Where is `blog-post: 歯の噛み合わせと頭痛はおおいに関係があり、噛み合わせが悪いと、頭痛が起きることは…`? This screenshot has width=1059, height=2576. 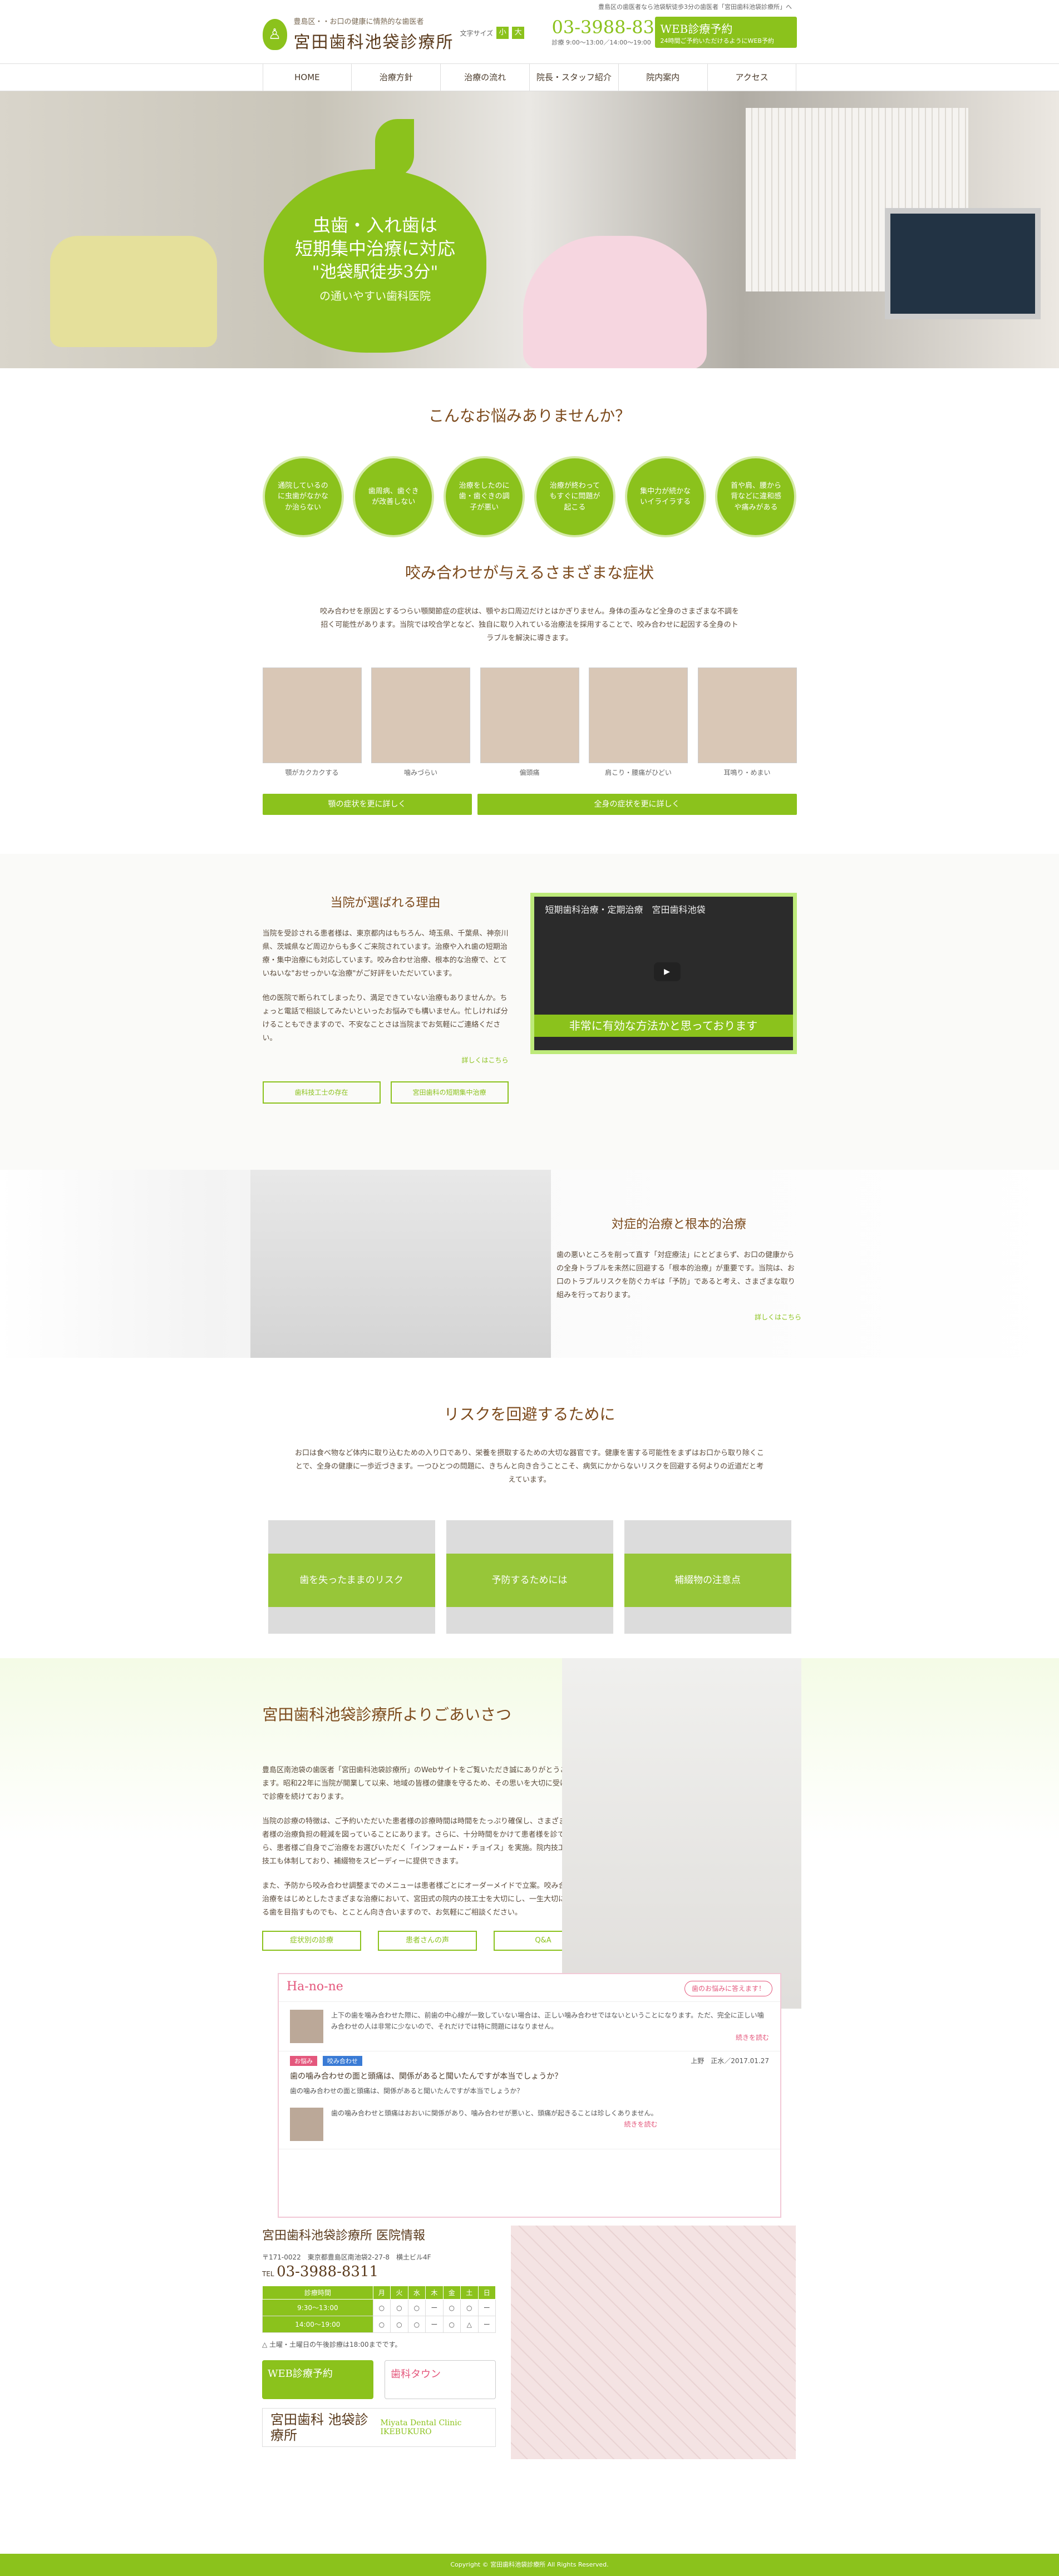 blog-post: 歯の噛み合わせと頭痛はおおいに関係があり、噛み合わせが悪いと、頭痛が起きることは… is located at coordinates (529, 2124).